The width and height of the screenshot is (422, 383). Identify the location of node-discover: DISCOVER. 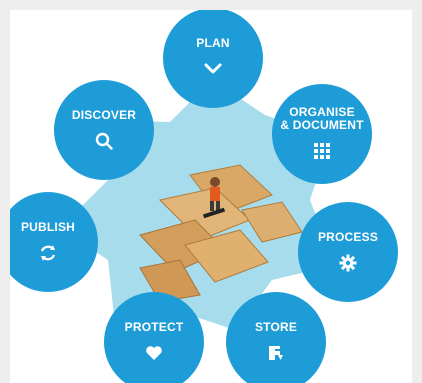
(104, 130).